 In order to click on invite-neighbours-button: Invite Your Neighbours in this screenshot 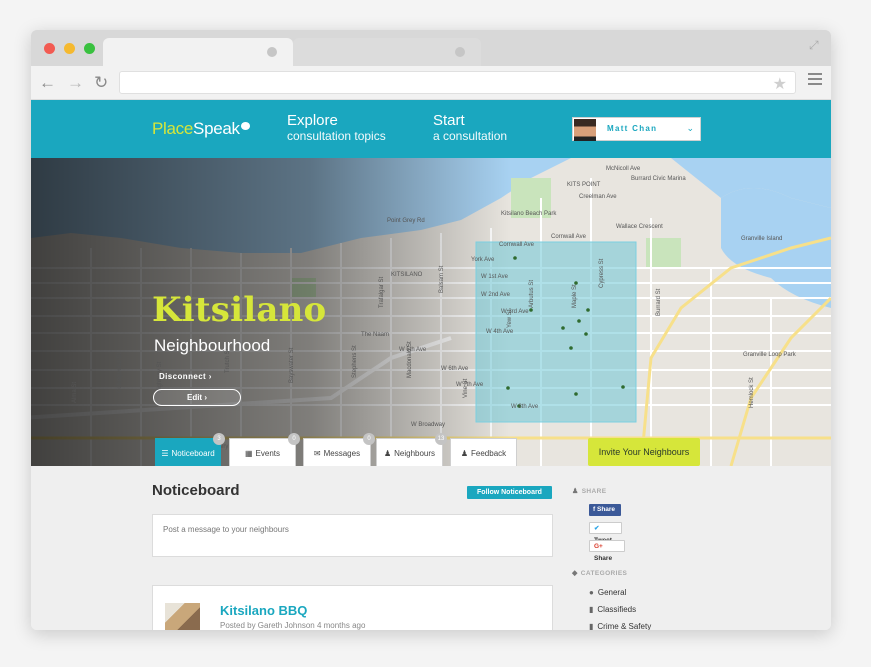, I will do `click(644, 452)`.